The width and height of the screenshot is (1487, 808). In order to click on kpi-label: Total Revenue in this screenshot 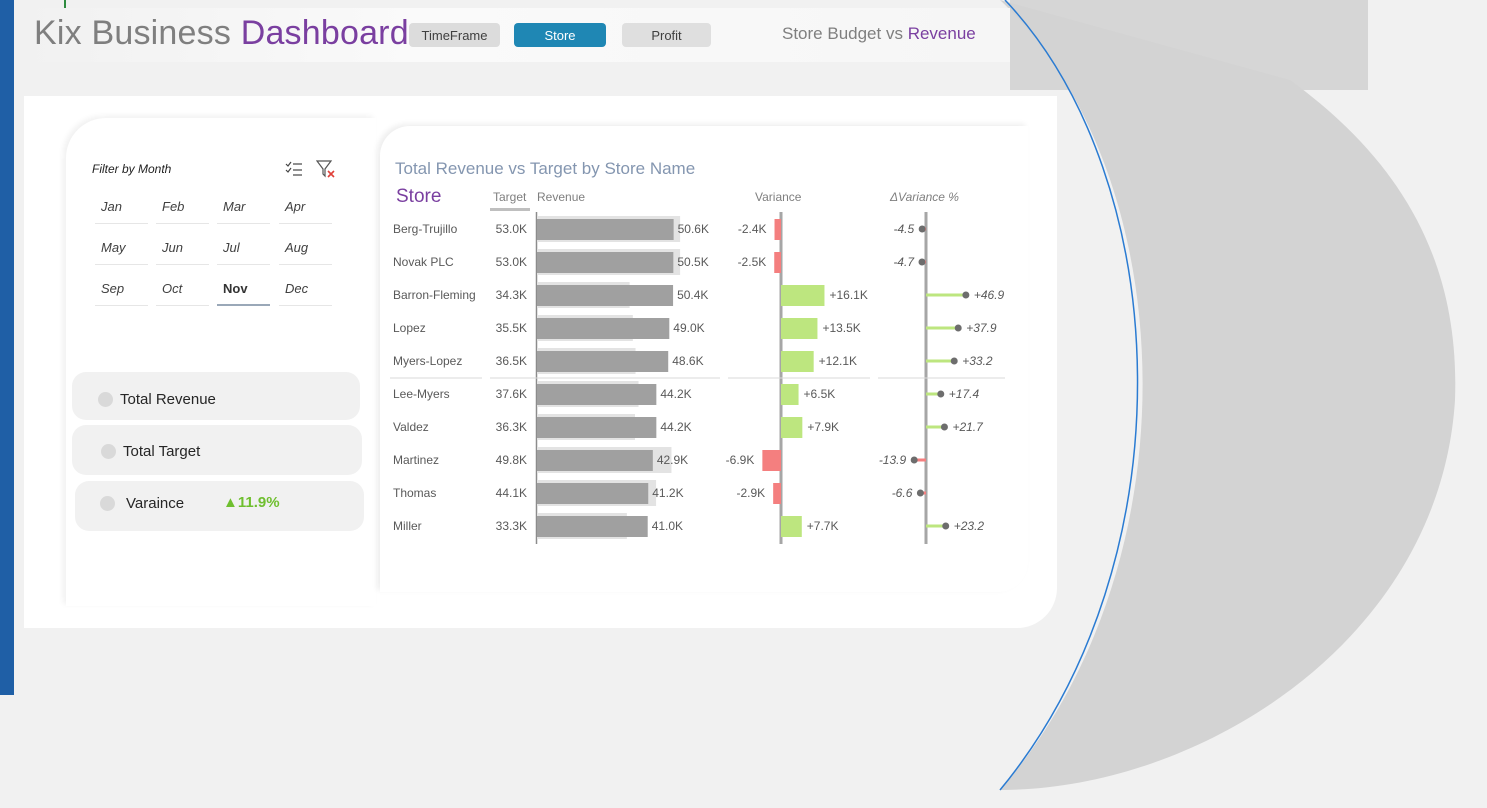, I will do `click(168, 399)`.